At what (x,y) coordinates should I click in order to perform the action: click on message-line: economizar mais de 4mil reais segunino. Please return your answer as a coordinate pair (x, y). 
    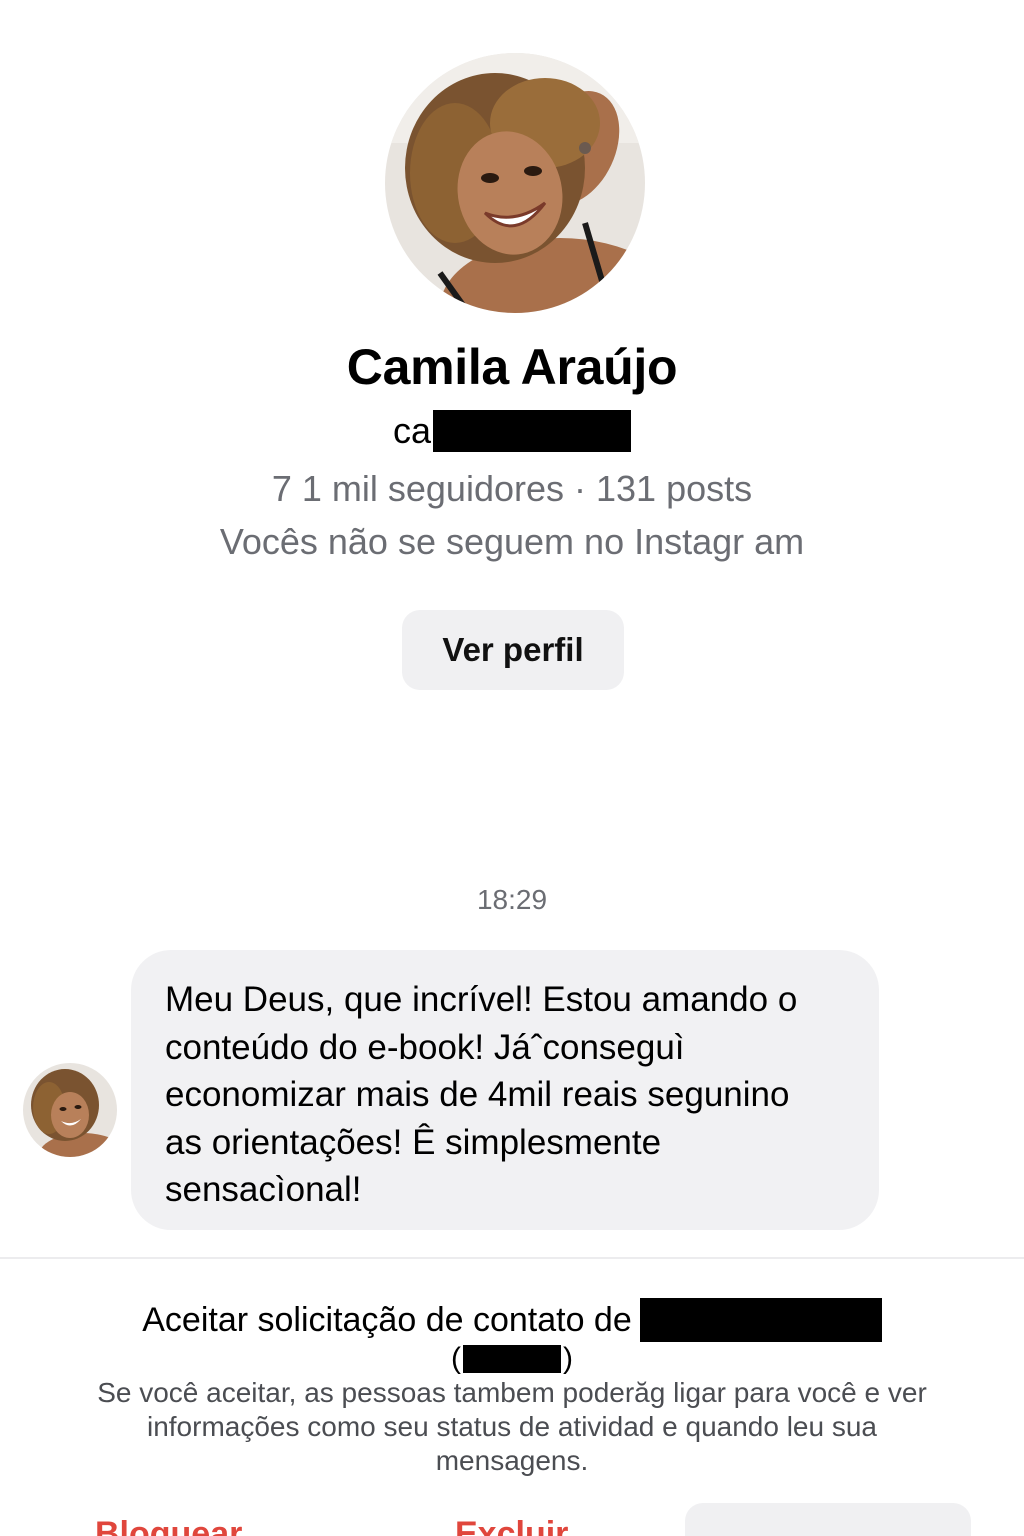
    Looking at the image, I should click on (477, 1094).